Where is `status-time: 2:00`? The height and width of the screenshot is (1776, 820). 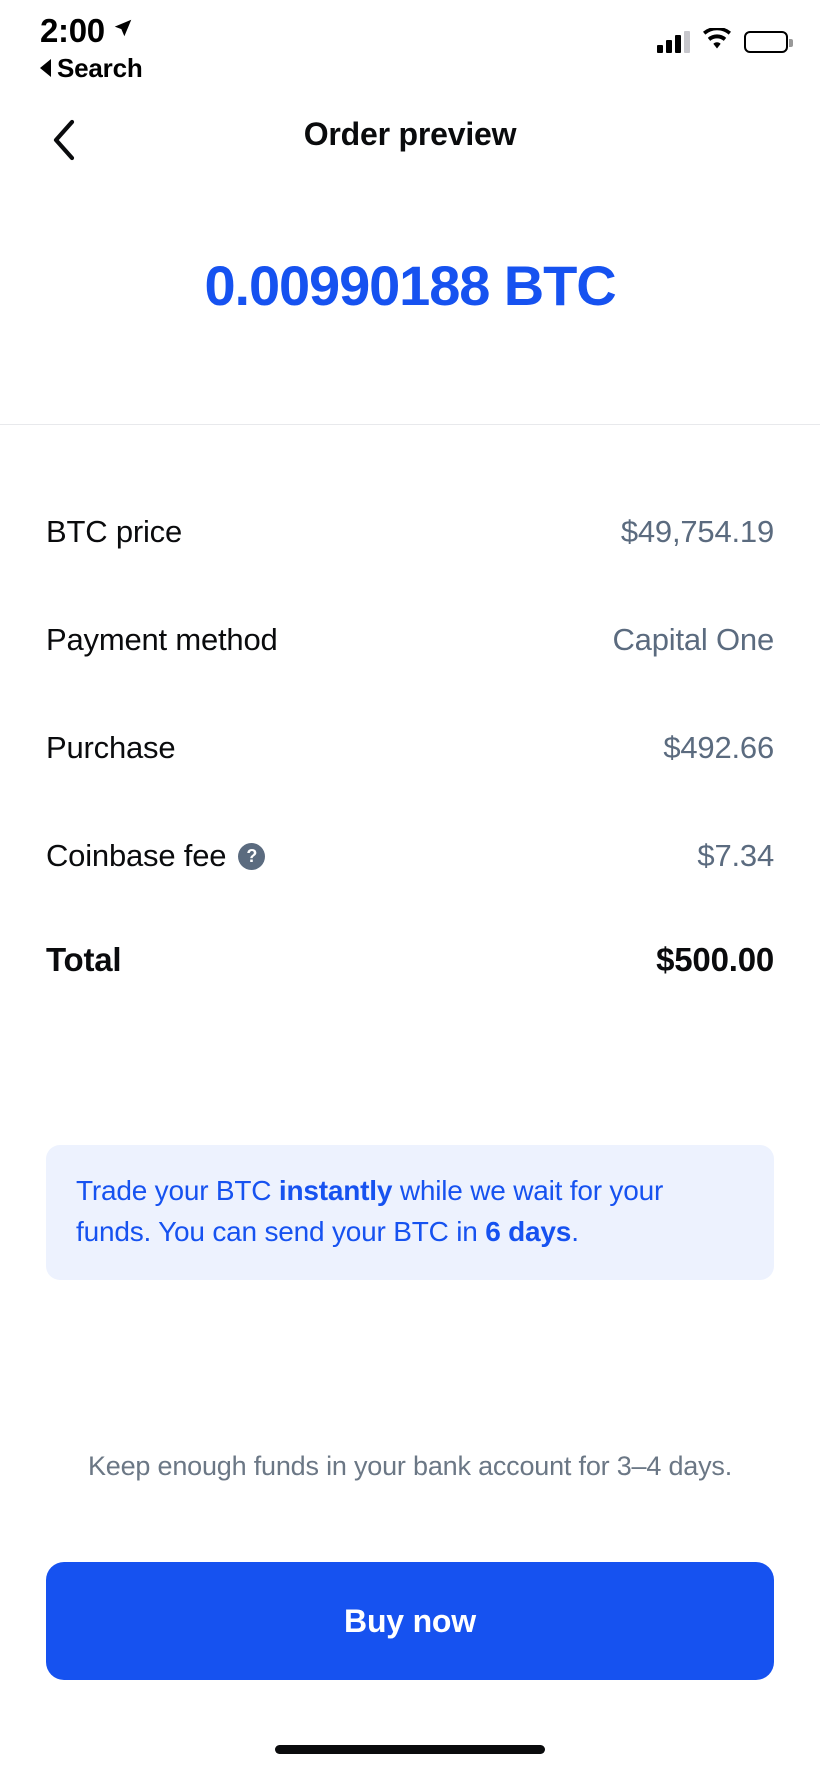 status-time: 2:00 is located at coordinates (72, 30).